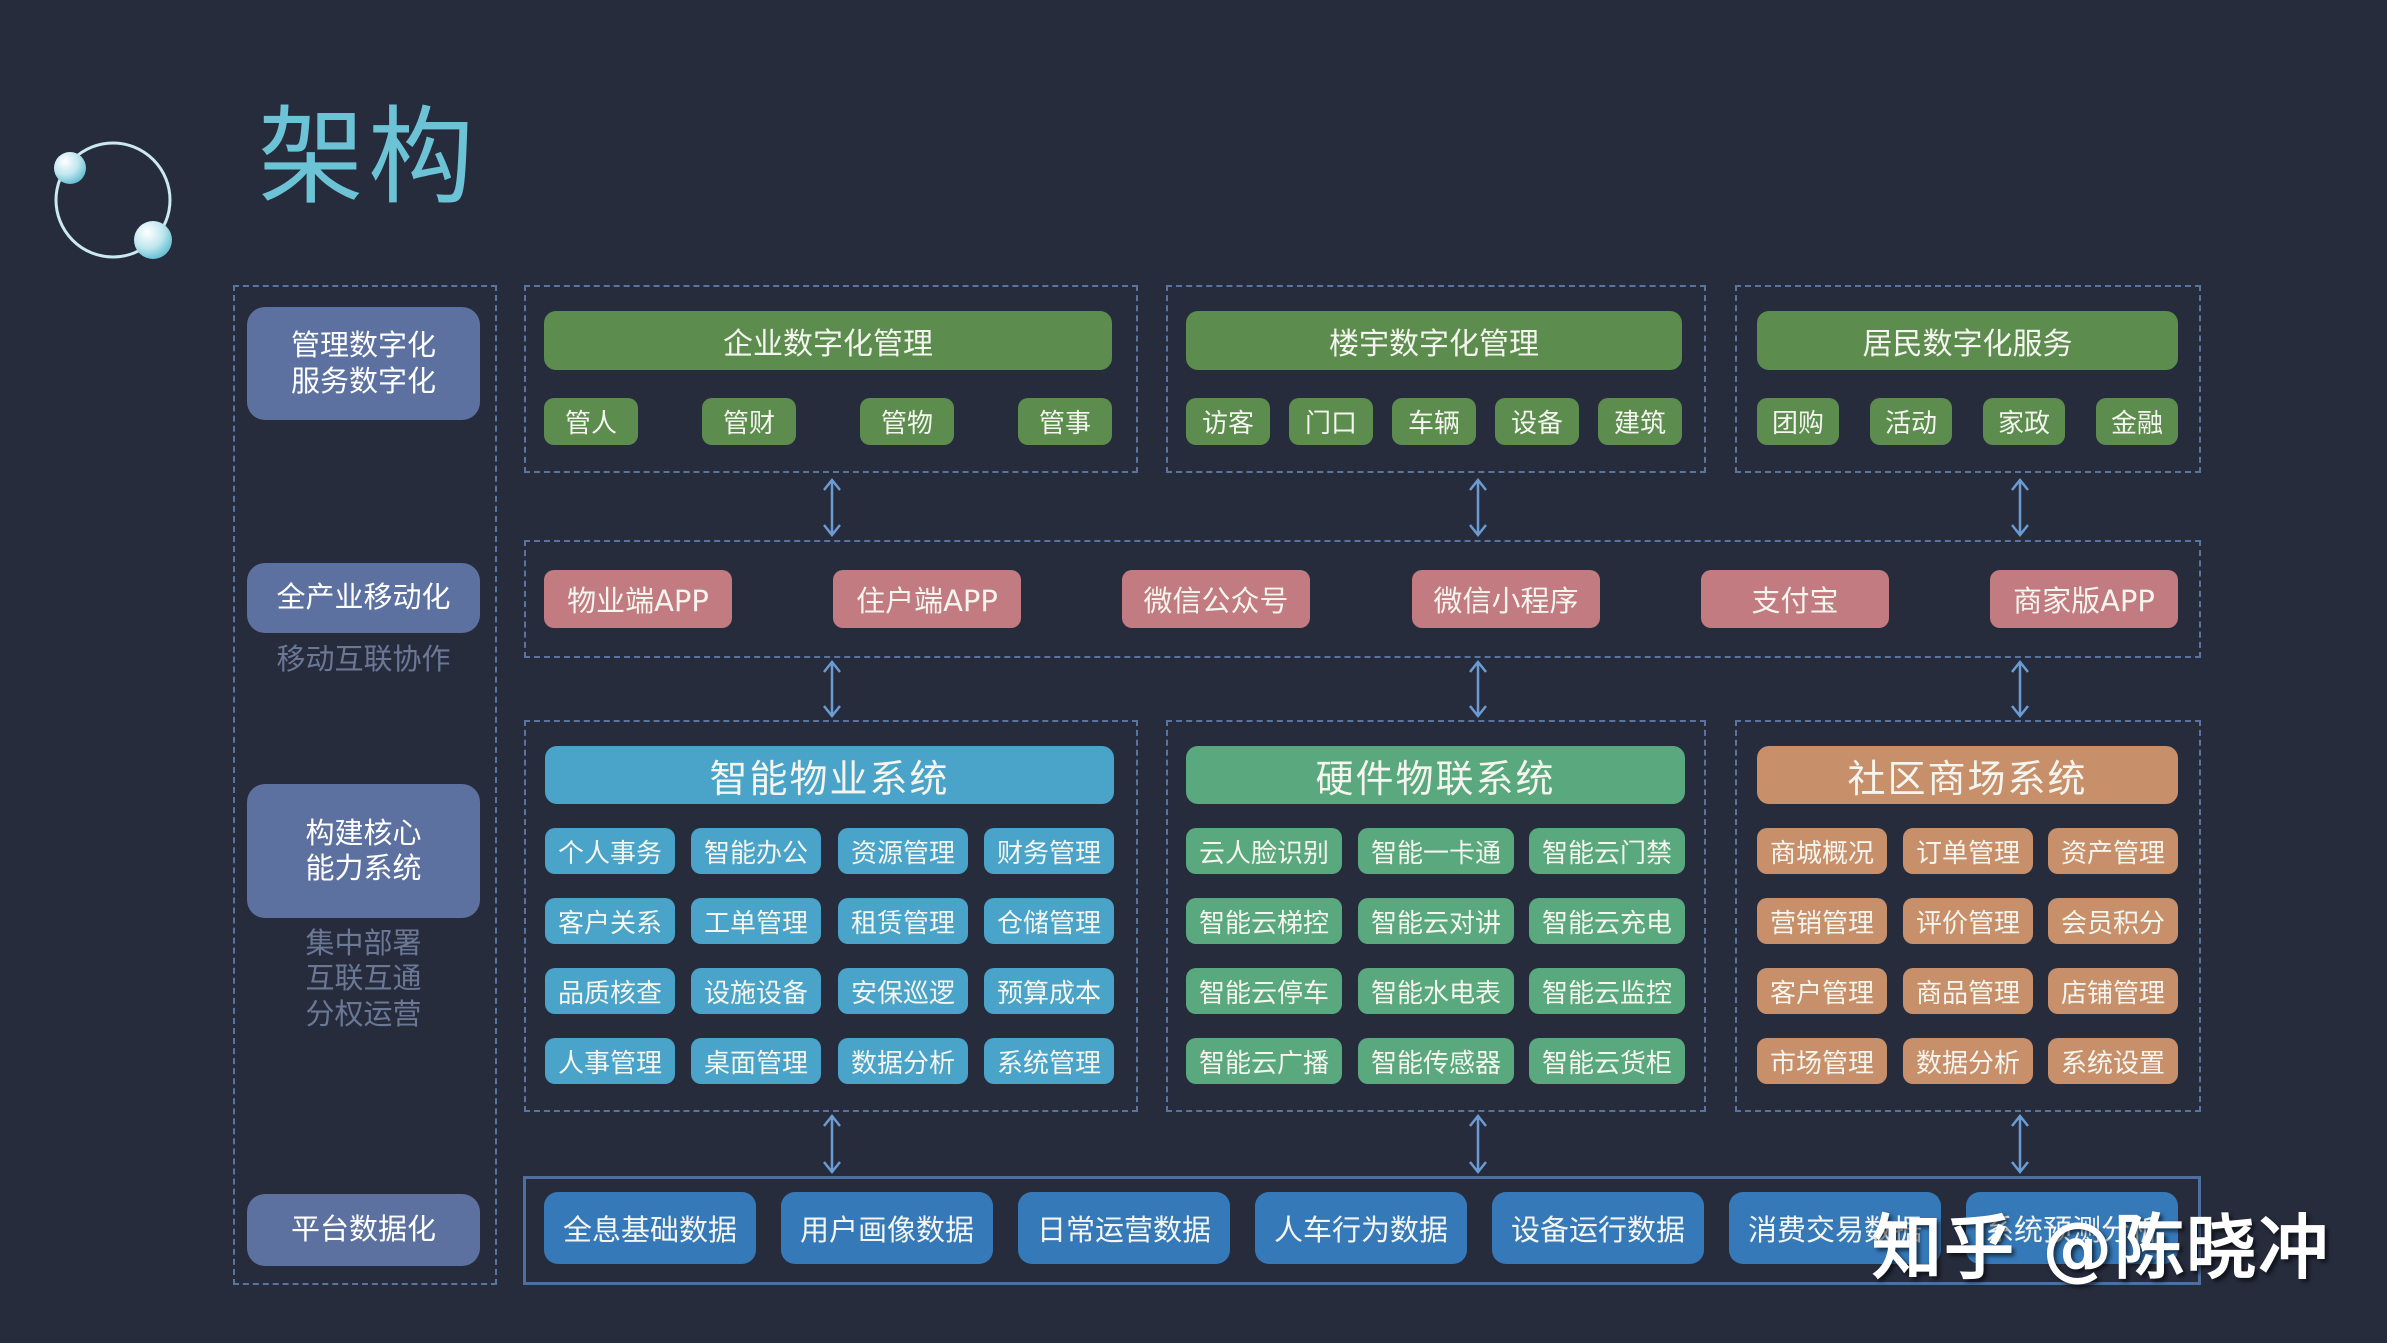  Describe the element at coordinates (907, 421) in the screenshot. I see `section-item: 管物` at that location.